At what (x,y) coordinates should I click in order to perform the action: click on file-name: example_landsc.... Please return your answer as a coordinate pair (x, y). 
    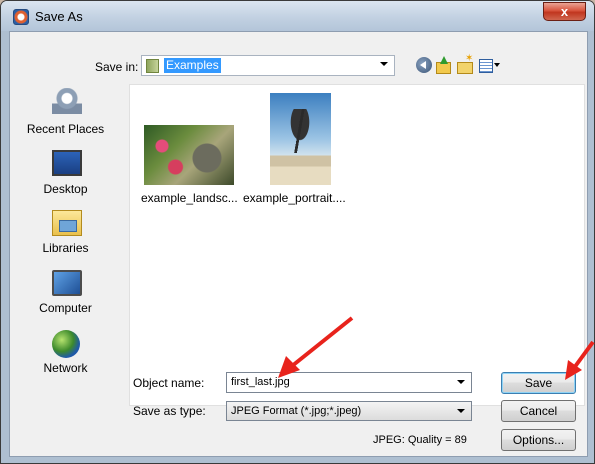
    Looking at the image, I should click on (189, 198).